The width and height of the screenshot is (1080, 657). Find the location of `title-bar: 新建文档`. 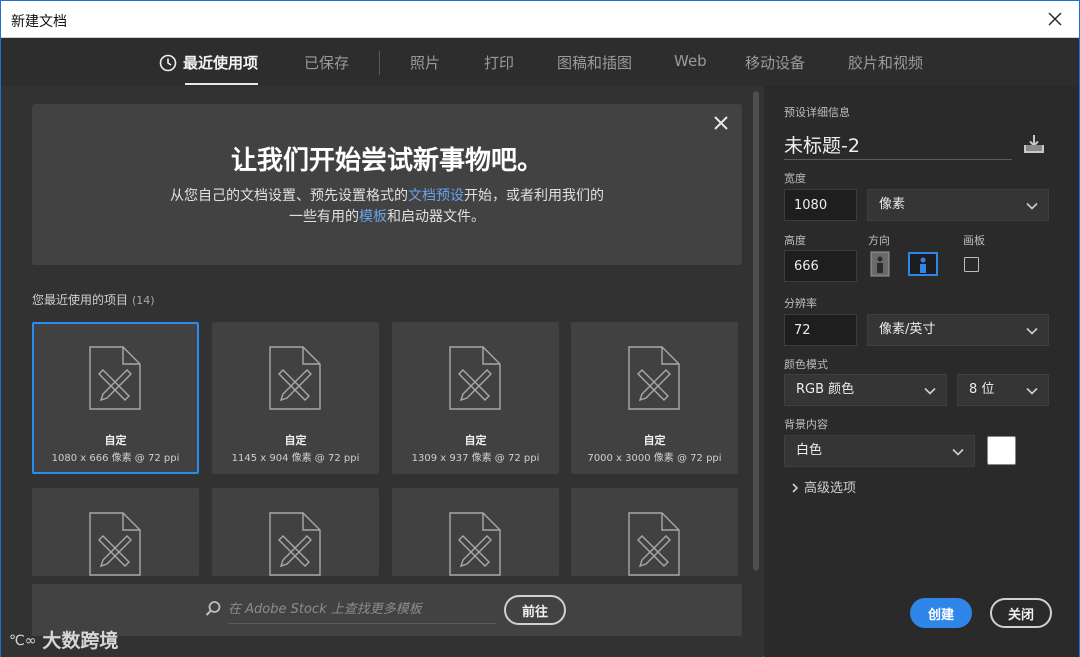

title-bar: 新建文档 is located at coordinates (540, 19).